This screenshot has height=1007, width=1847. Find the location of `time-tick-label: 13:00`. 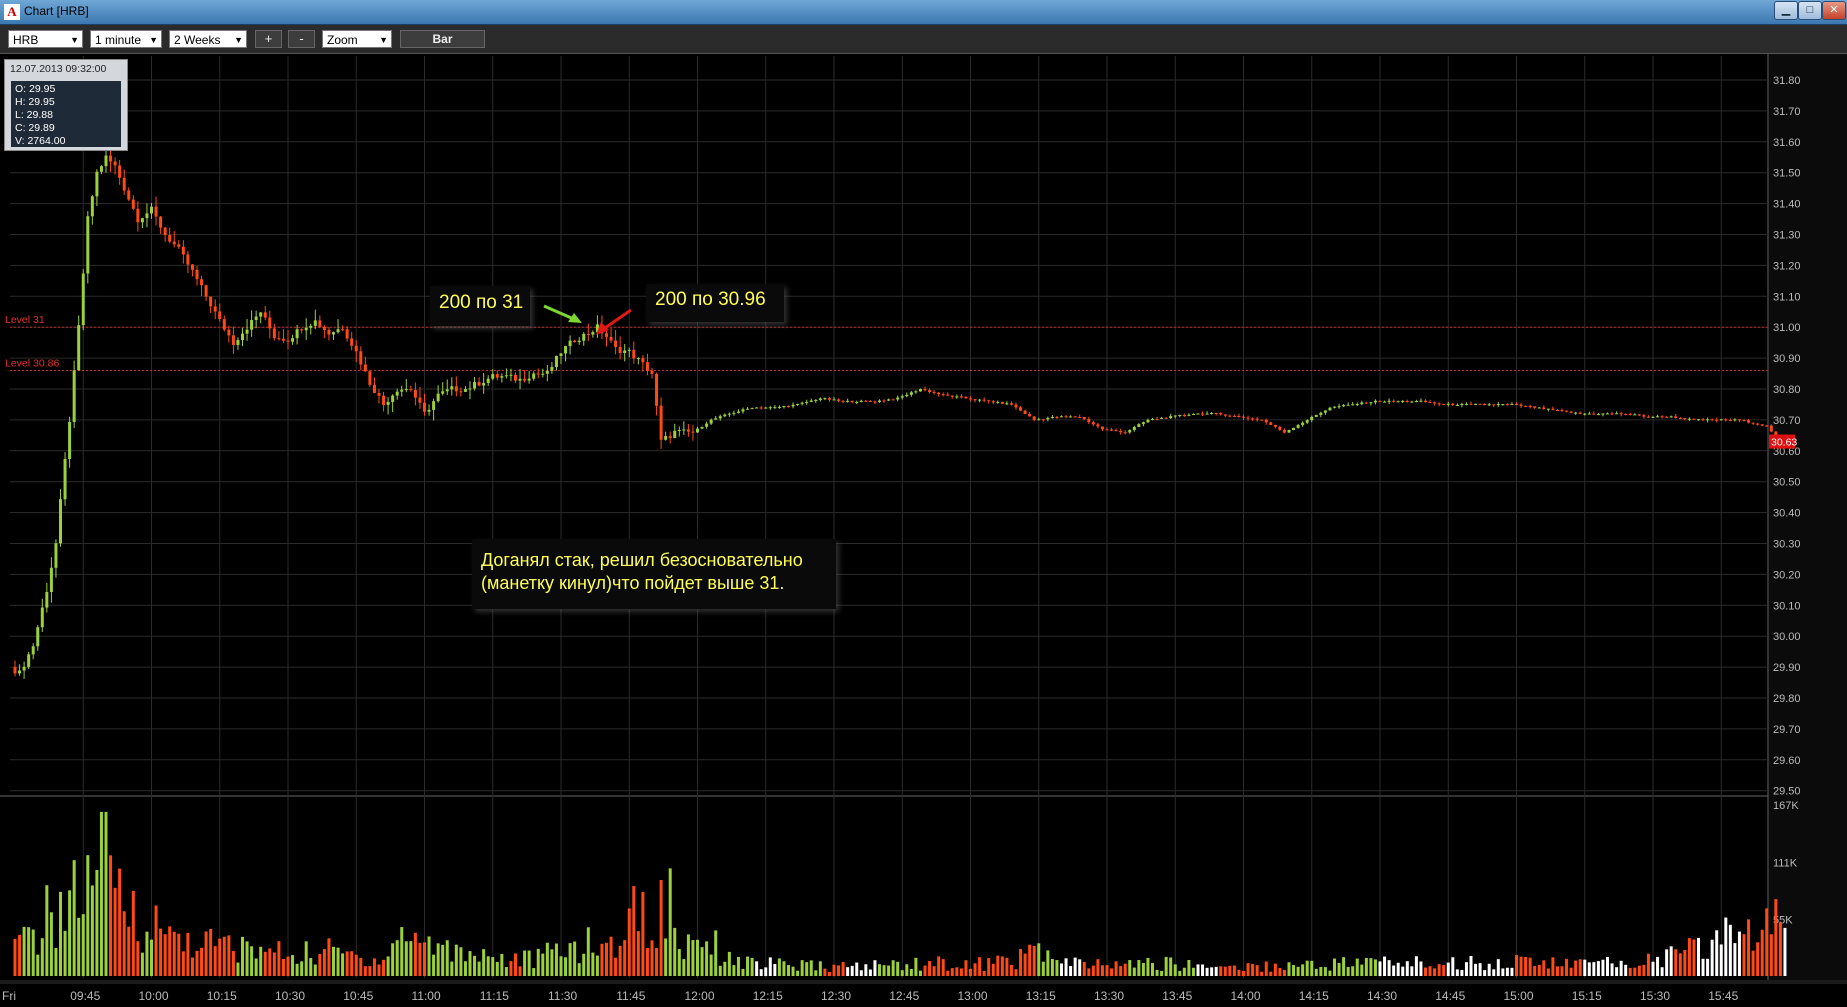

time-tick-label: 13:00 is located at coordinates (973, 996).